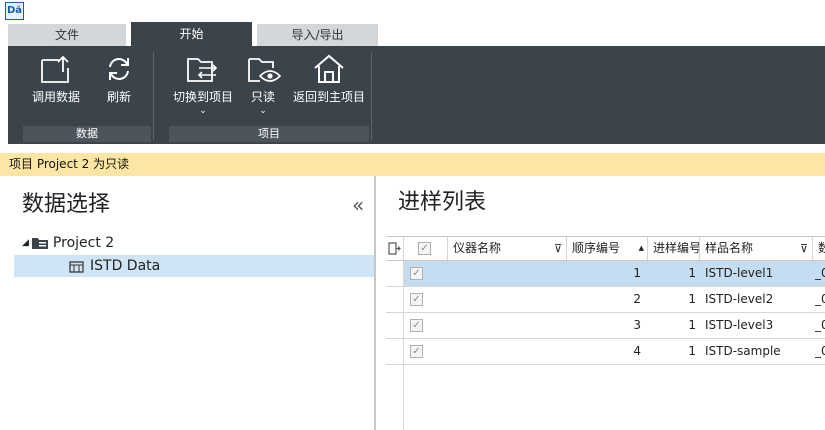 Image resolution: width=825 pixels, height=430 pixels. I want to click on tab-start: 开始, so click(191, 34).